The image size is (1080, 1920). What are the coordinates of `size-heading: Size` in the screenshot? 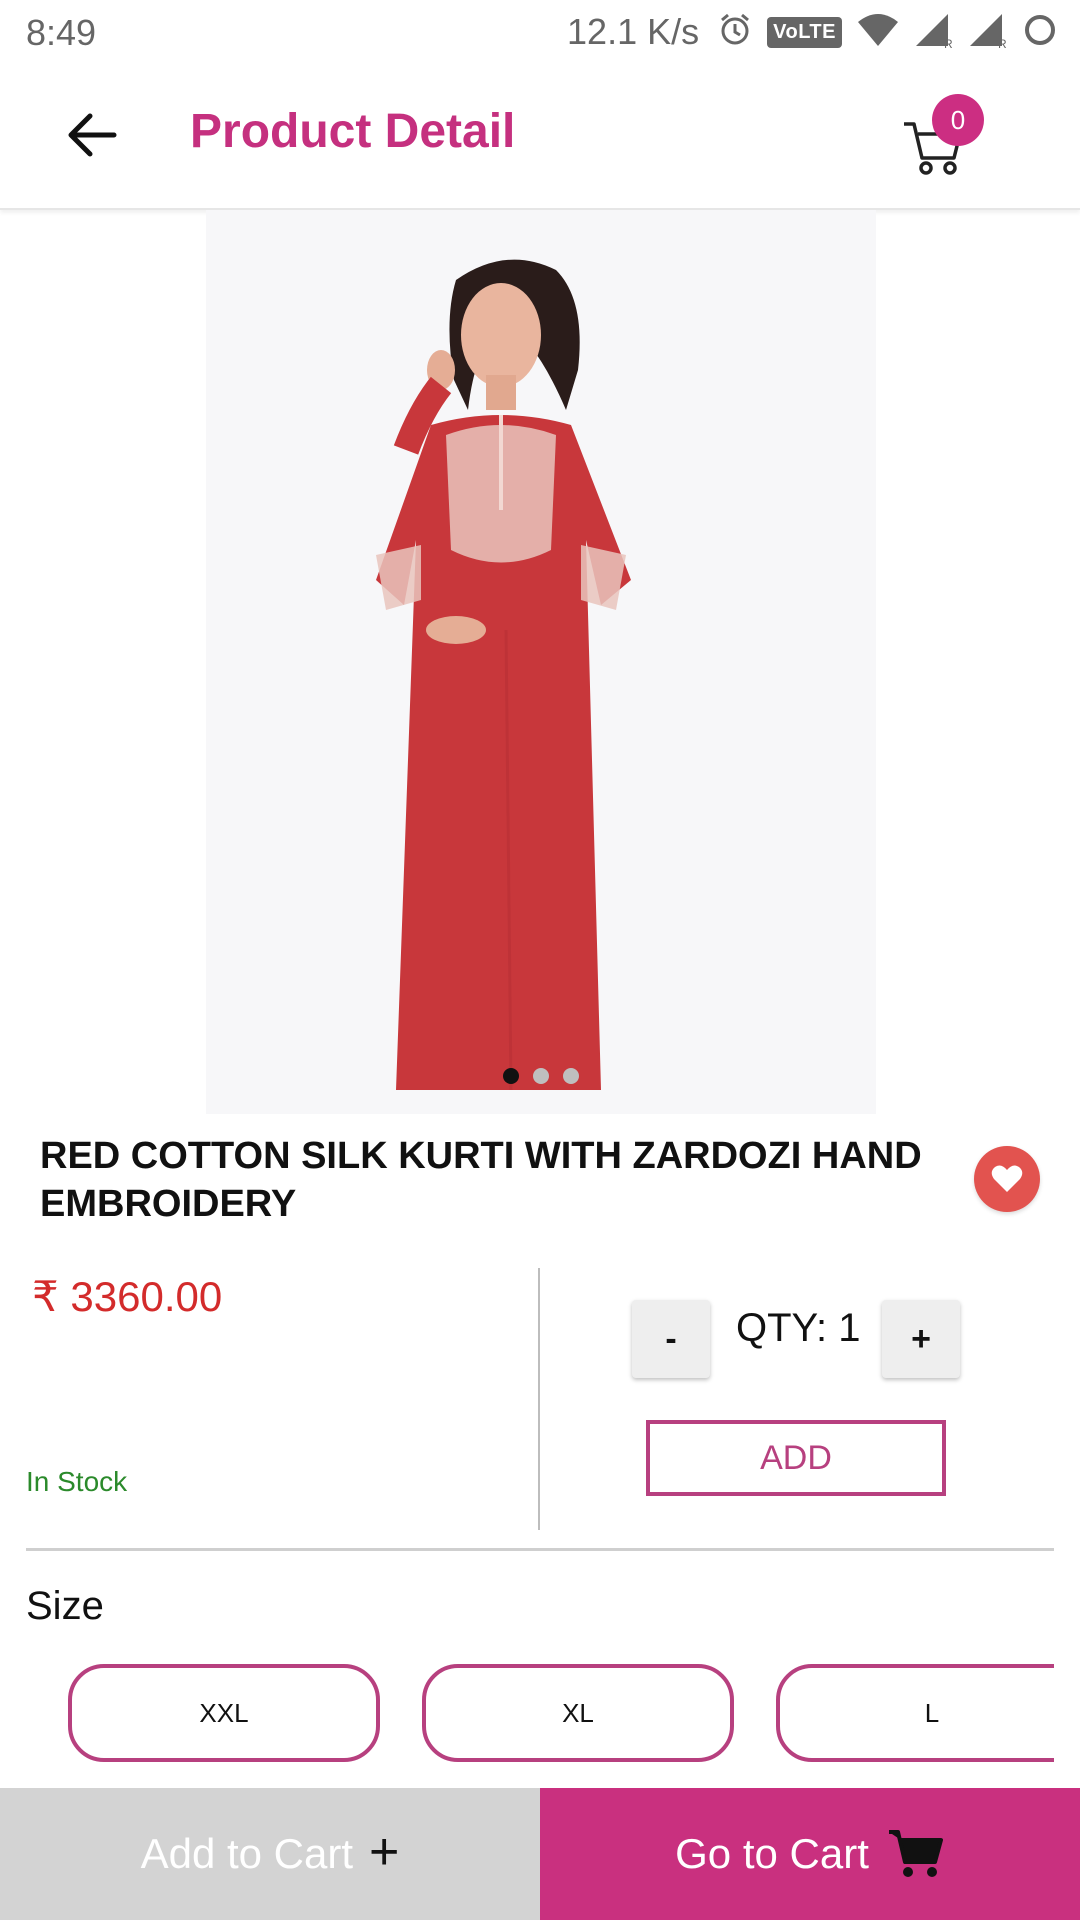 It's located at (65, 1606).